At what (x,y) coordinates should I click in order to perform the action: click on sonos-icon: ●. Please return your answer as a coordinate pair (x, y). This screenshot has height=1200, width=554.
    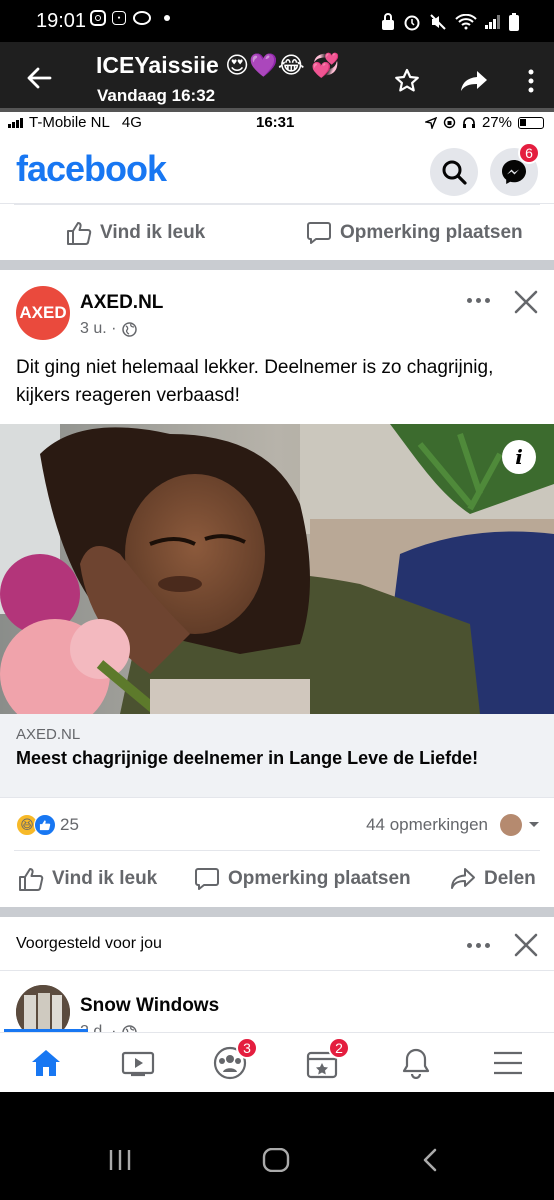
    Looking at the image, I should click on (119, 18).